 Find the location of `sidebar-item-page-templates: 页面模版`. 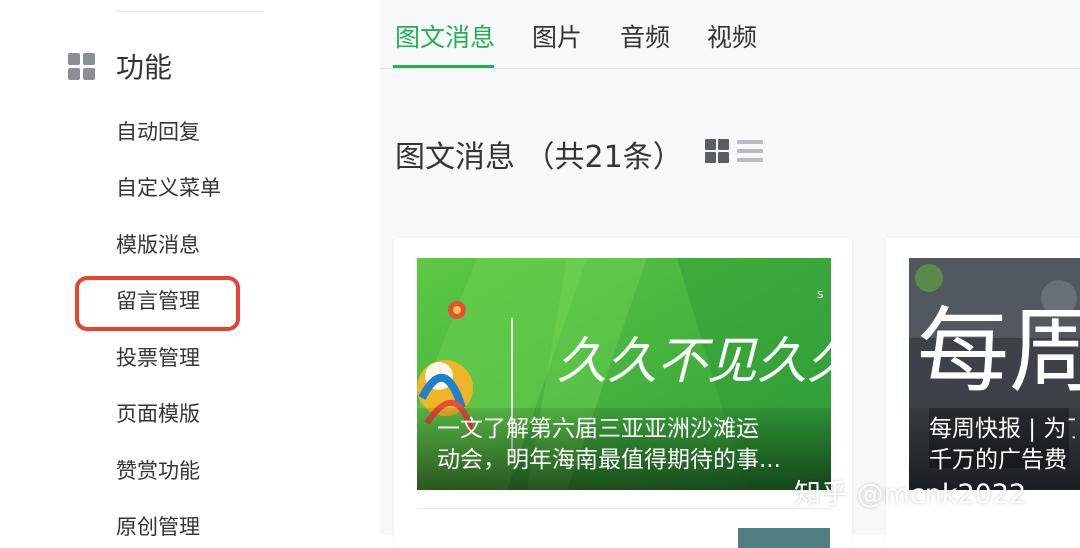

sidebar-item-page-templates: 页面模版 is located at coordinates (158, 414).